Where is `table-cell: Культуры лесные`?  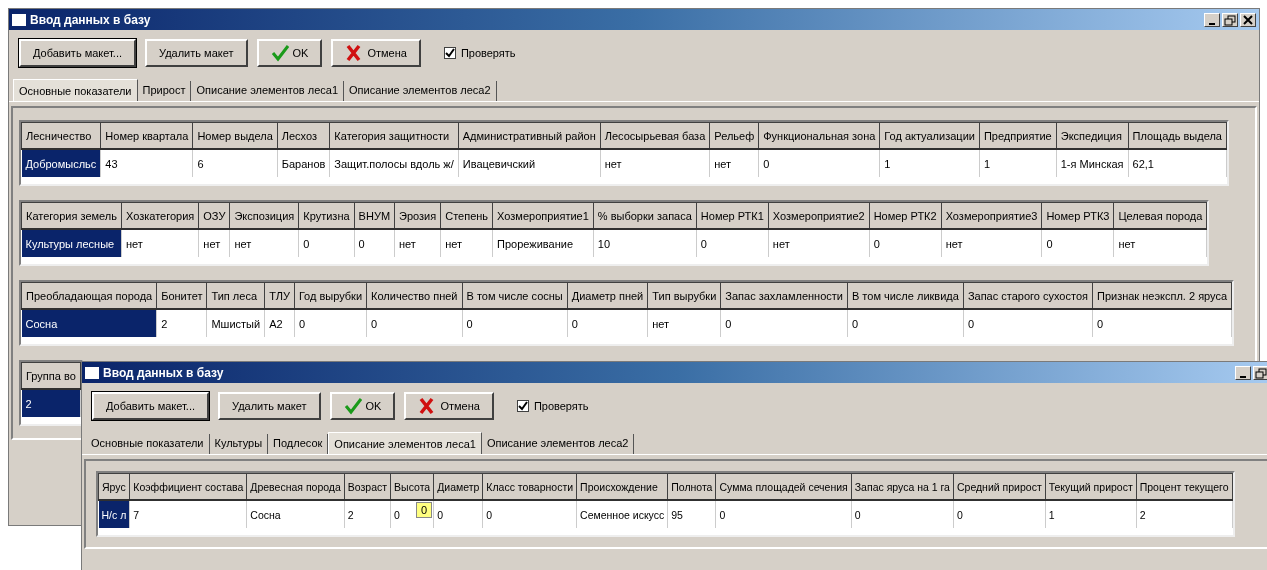
table-cell: Культуры лесные is located at coordinates (71, 243).